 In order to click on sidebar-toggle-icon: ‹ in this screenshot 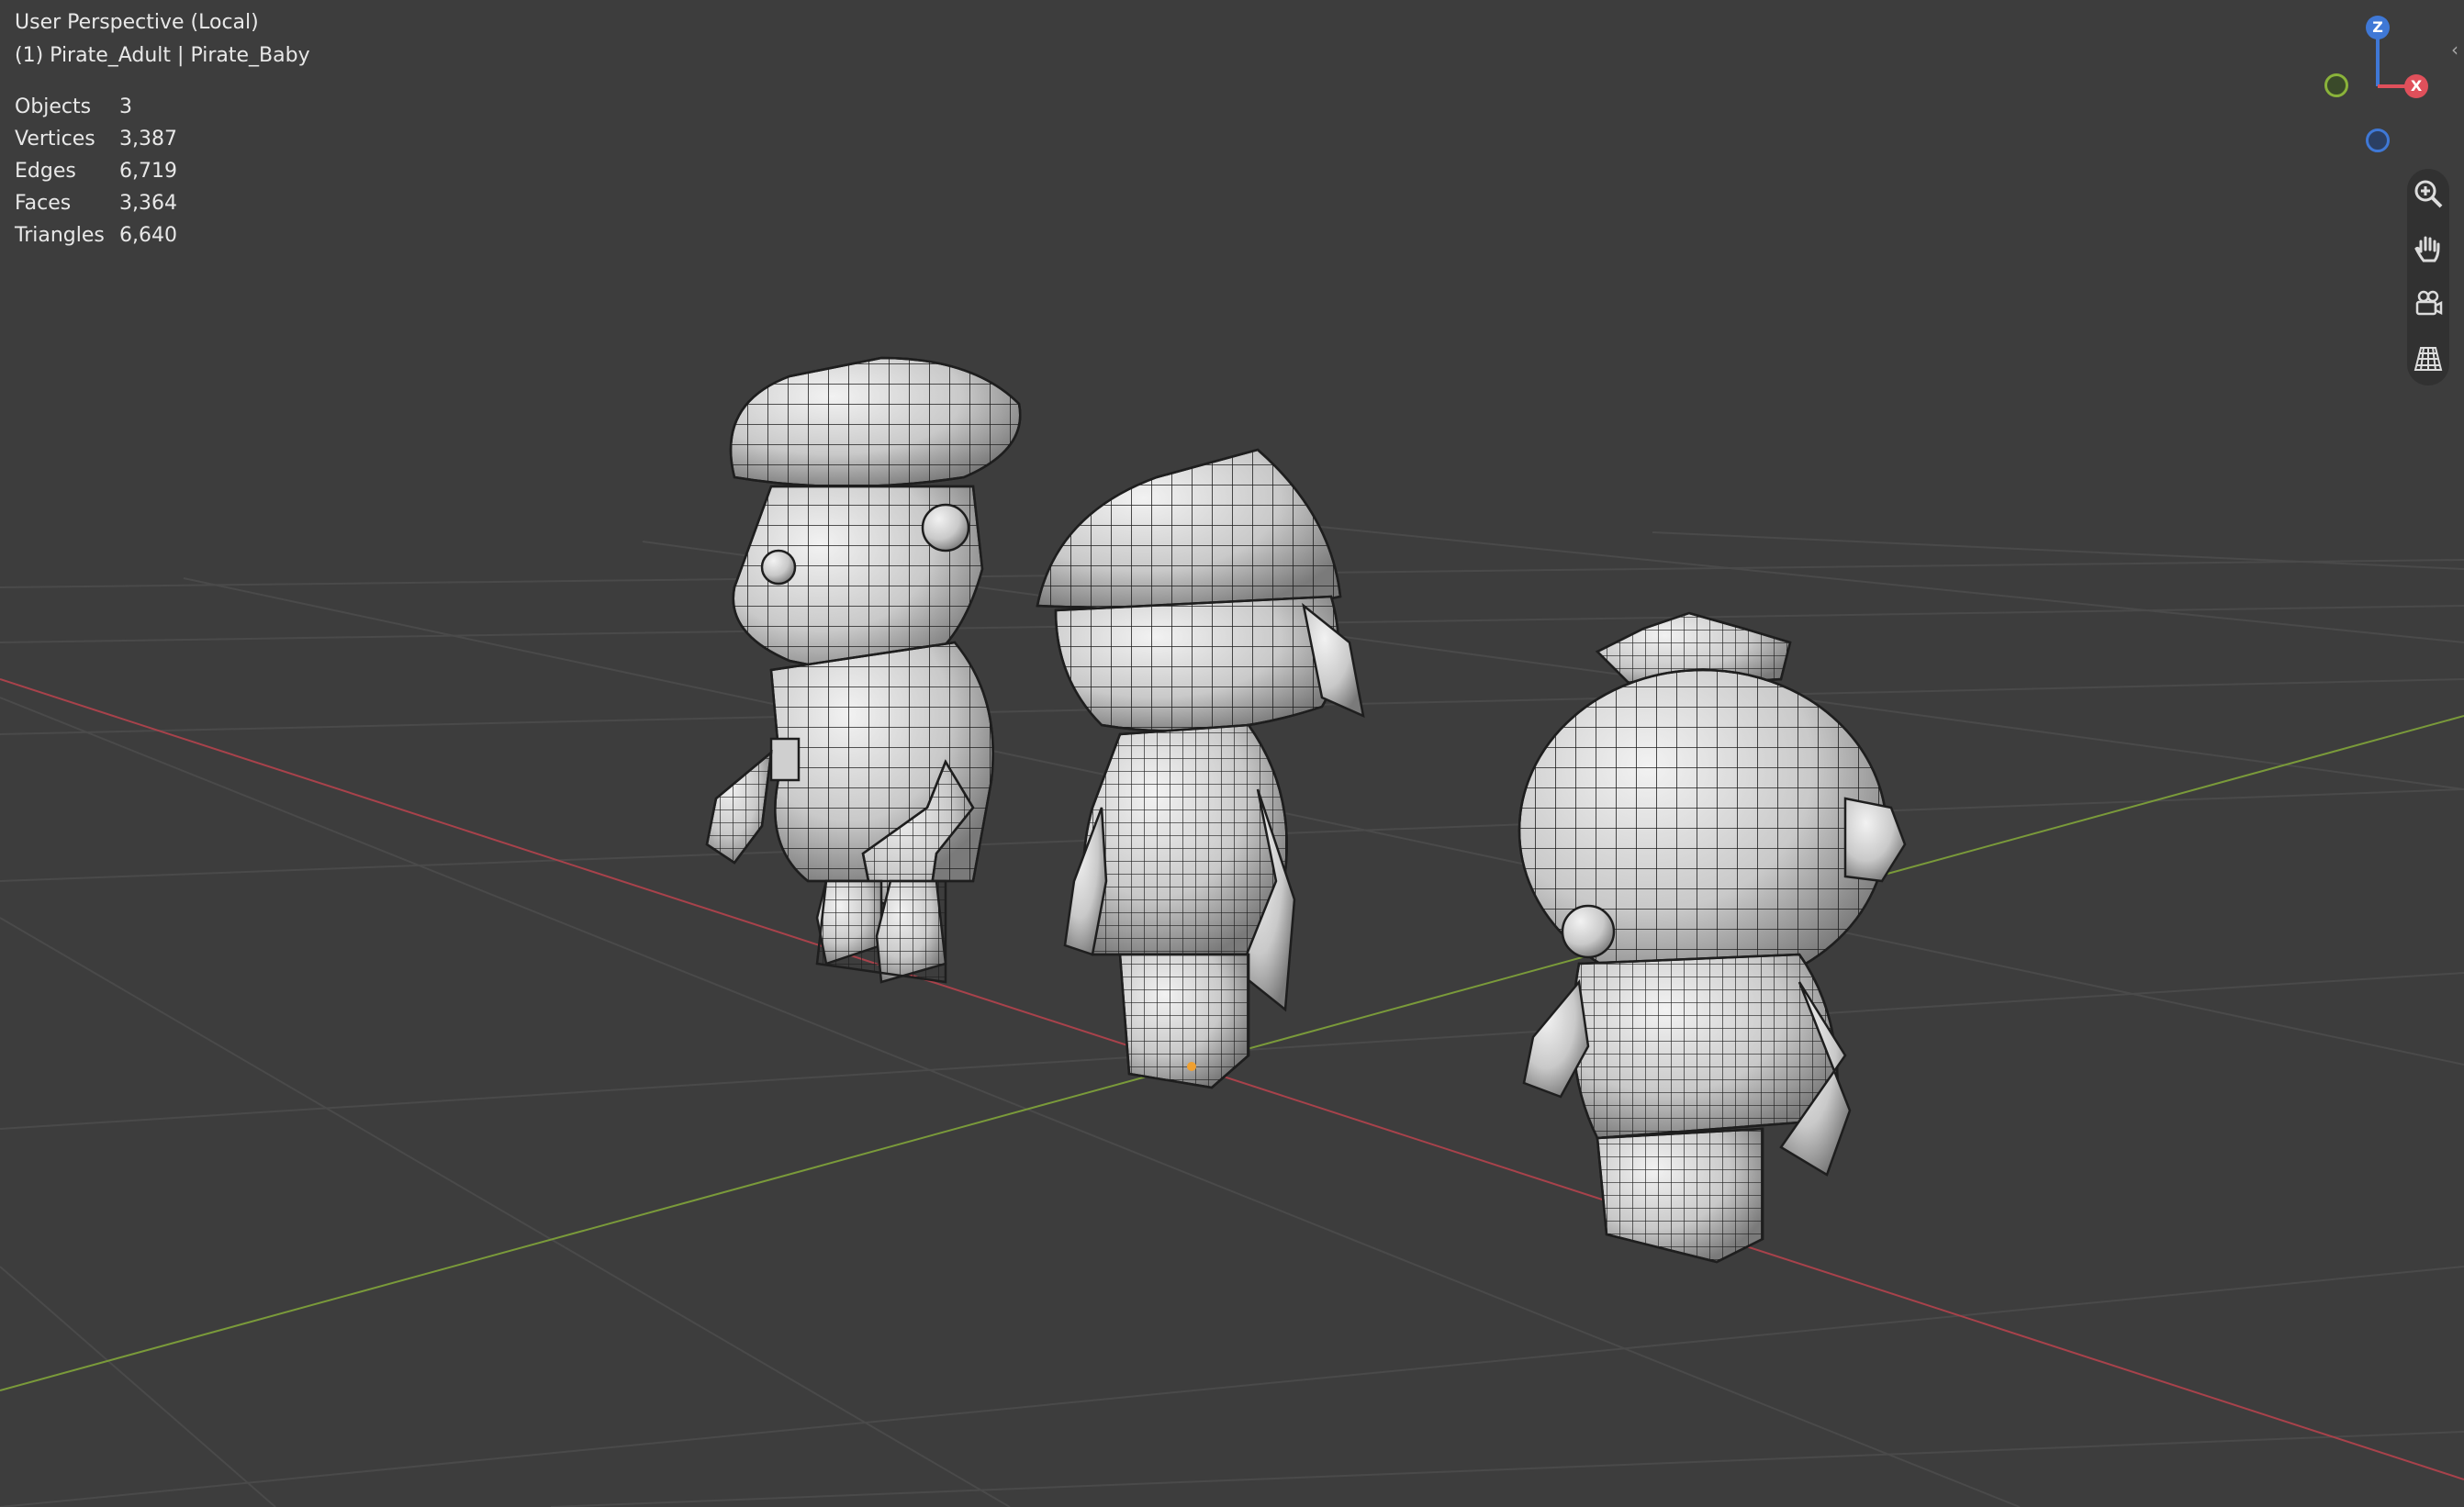, I will do `click(2457, 49)`.